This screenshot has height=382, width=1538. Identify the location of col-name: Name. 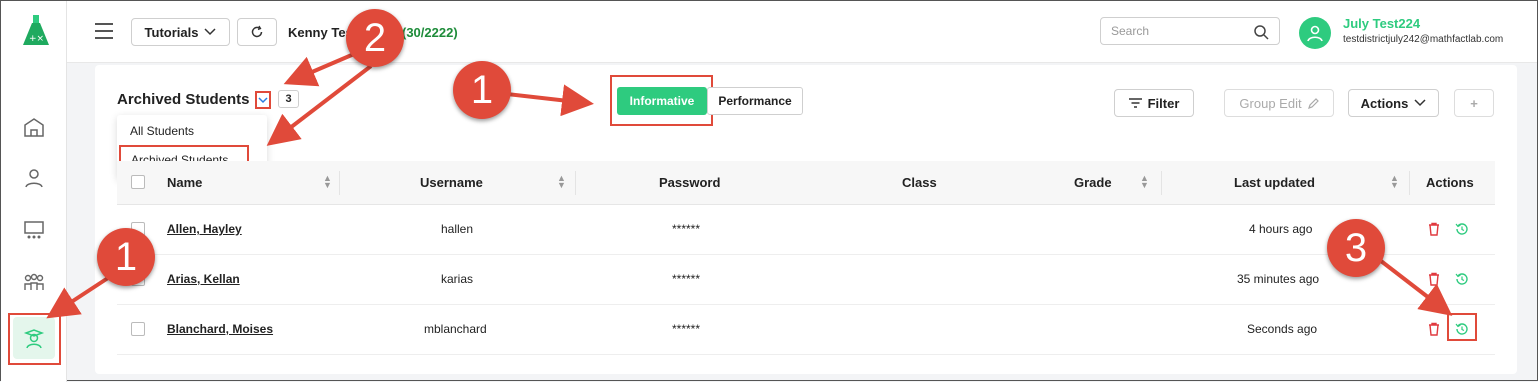
(184, 182).